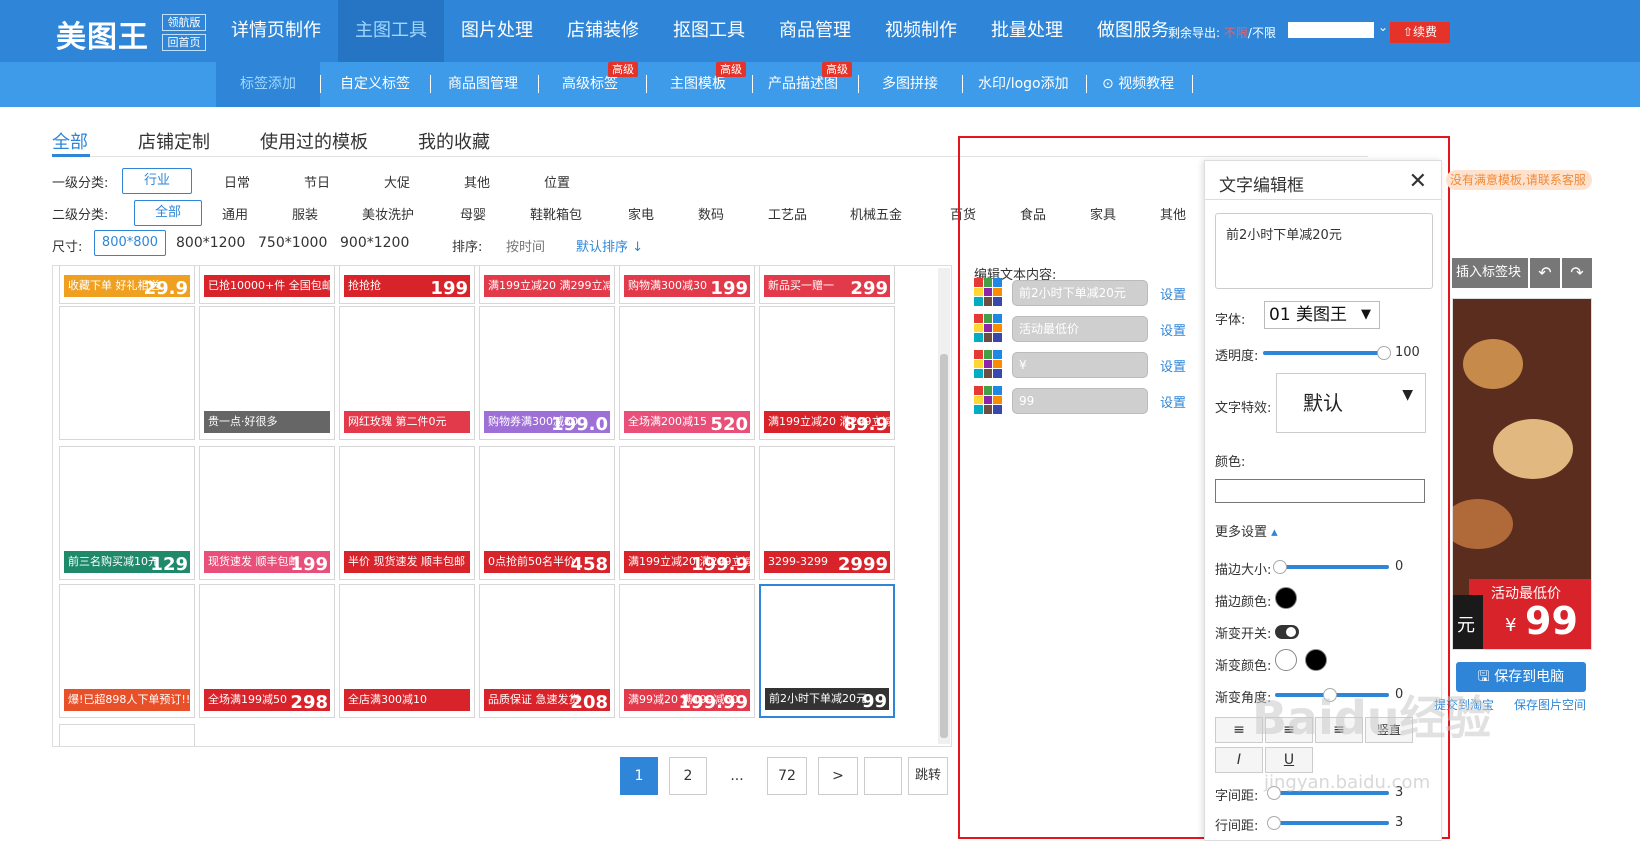 The height and width of the screenshot is (841, 1640). What do you see at coordinates (1286, 598) in the screenshot?
I see `stroke-color-swatch` at bounding box center [1286, 598].